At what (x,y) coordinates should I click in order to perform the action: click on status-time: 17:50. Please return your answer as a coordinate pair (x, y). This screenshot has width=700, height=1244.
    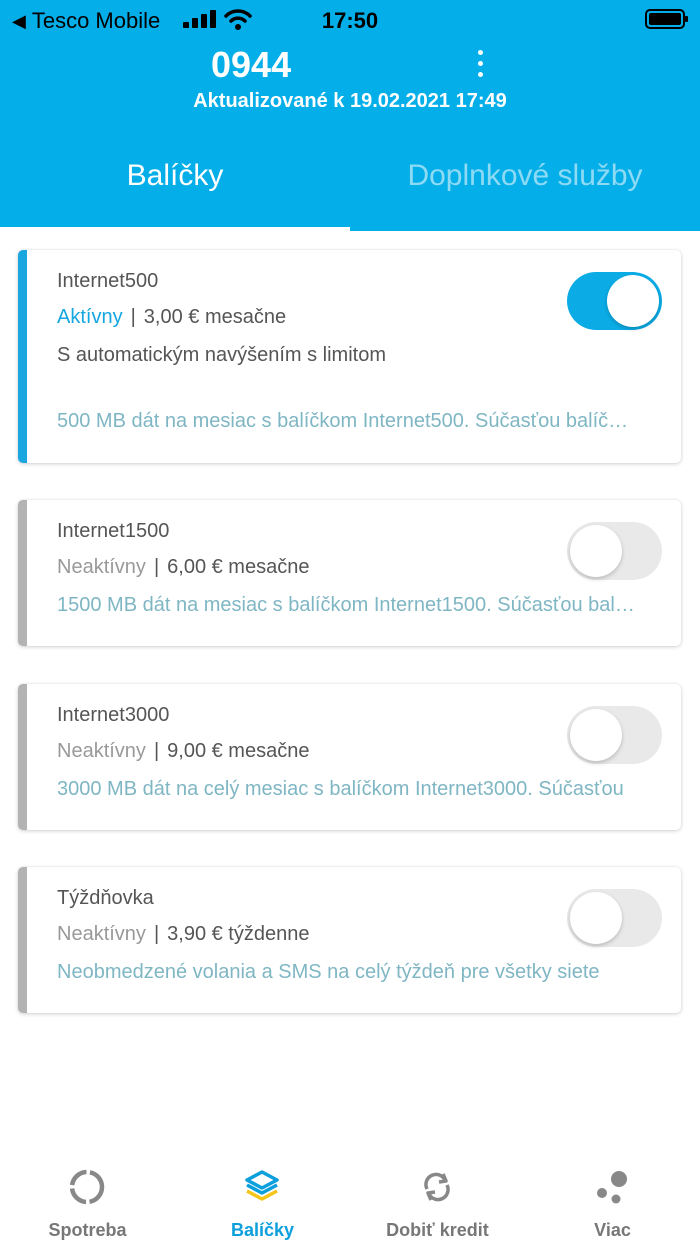
    Looking at the image, I should click on (350, 20).